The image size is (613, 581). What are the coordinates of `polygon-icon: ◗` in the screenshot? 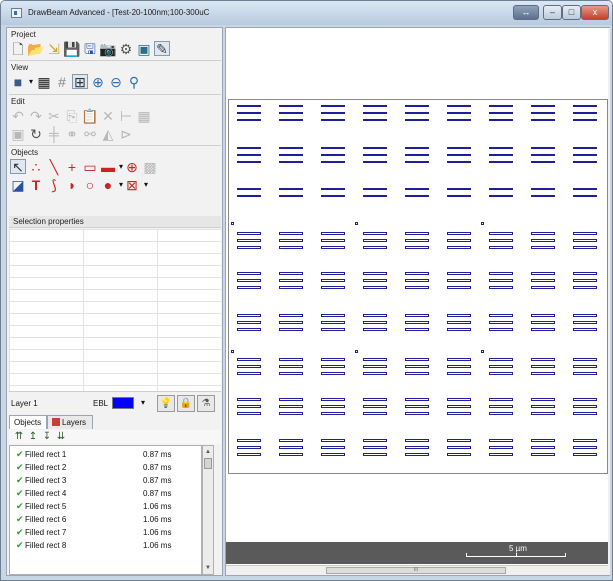 It's located at (72, 184).